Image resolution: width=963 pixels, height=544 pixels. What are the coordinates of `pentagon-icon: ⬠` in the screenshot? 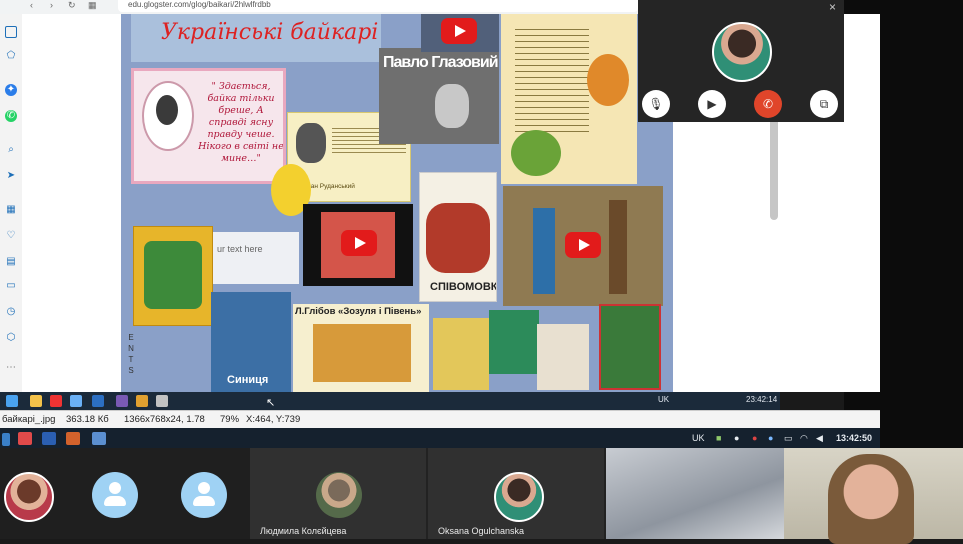 It's located at (11, 56).